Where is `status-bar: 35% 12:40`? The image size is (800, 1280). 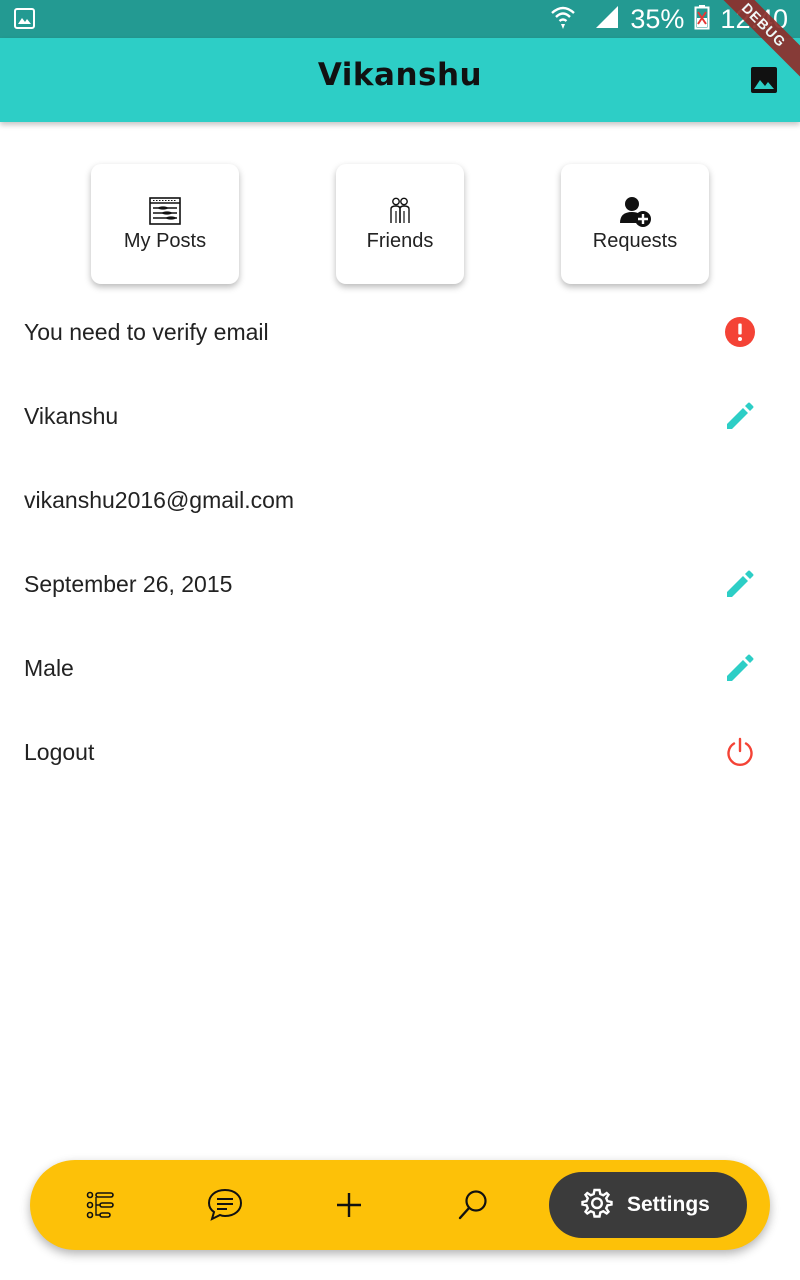
status-bar: 35% 12:40 is located at coordinates (400, 19).